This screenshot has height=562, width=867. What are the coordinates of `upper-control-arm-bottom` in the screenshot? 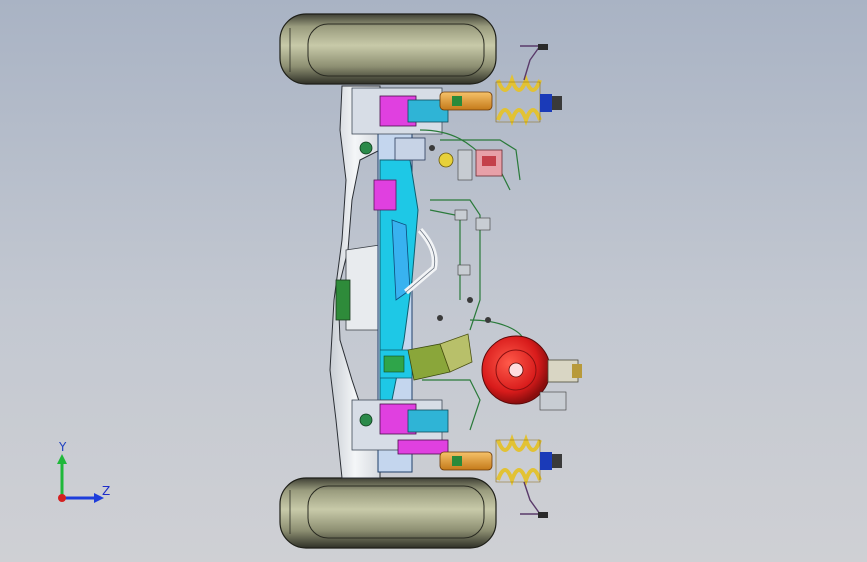 It's located at (400, 427).